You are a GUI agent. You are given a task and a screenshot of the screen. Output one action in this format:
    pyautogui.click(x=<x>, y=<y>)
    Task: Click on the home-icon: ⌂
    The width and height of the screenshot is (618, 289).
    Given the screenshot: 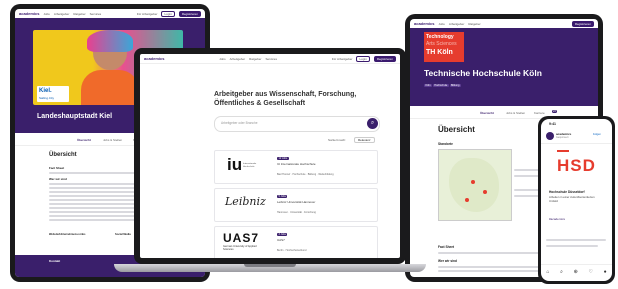 What is the action you would take?
    pyautogui.click(x=547, y=272)
    